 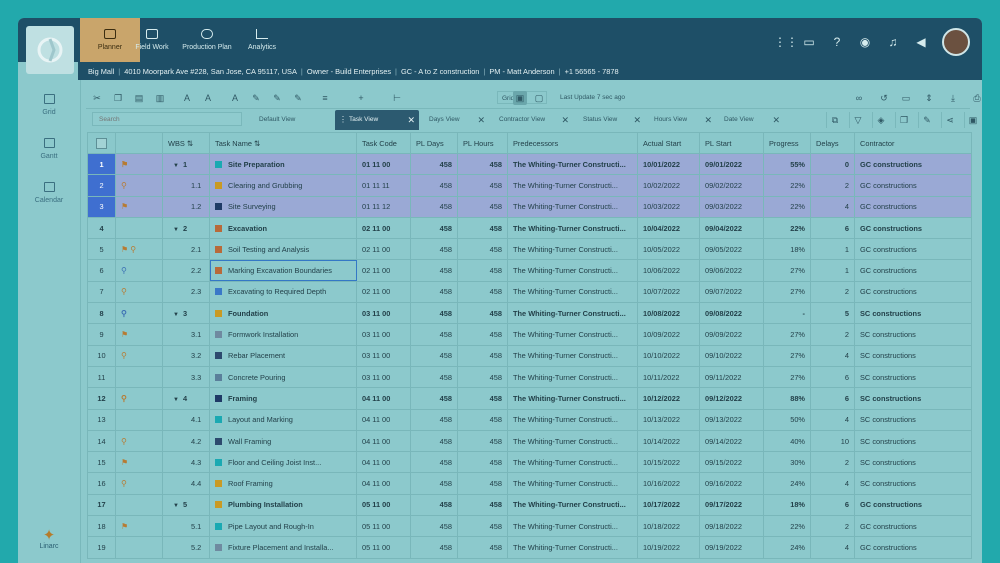 What do you see at coordinates (208, 98) in the screenshot?
I see `font-decrease-icon: A` at bounding box center [208, 98].